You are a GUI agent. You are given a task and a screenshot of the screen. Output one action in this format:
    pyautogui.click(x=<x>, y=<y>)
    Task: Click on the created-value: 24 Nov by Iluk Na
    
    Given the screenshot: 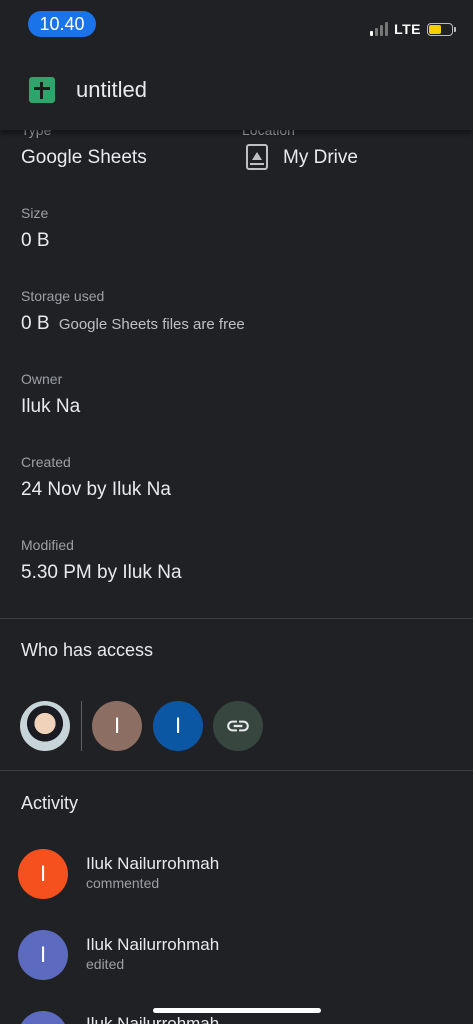 What is the action you would take?
    pyautogui.click(x=96, y=489)
    